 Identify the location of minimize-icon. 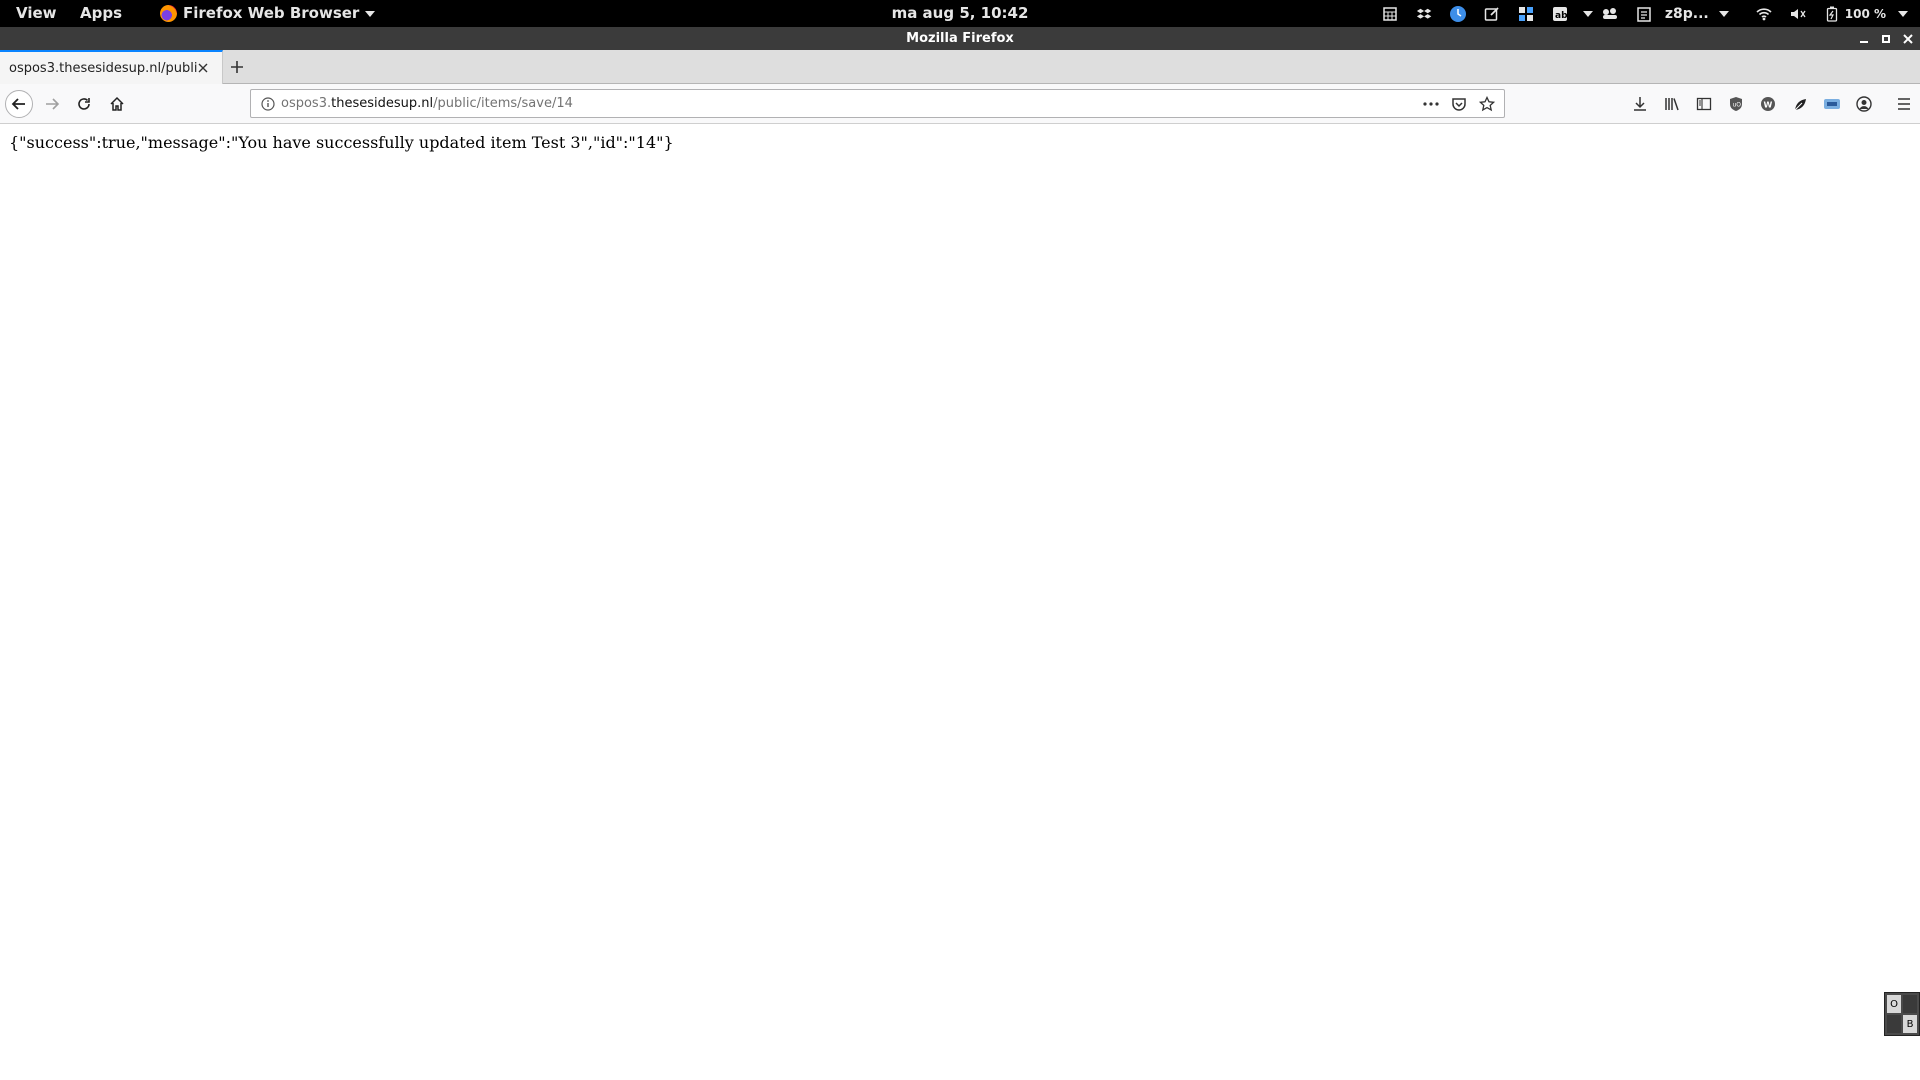
(1864, 39).